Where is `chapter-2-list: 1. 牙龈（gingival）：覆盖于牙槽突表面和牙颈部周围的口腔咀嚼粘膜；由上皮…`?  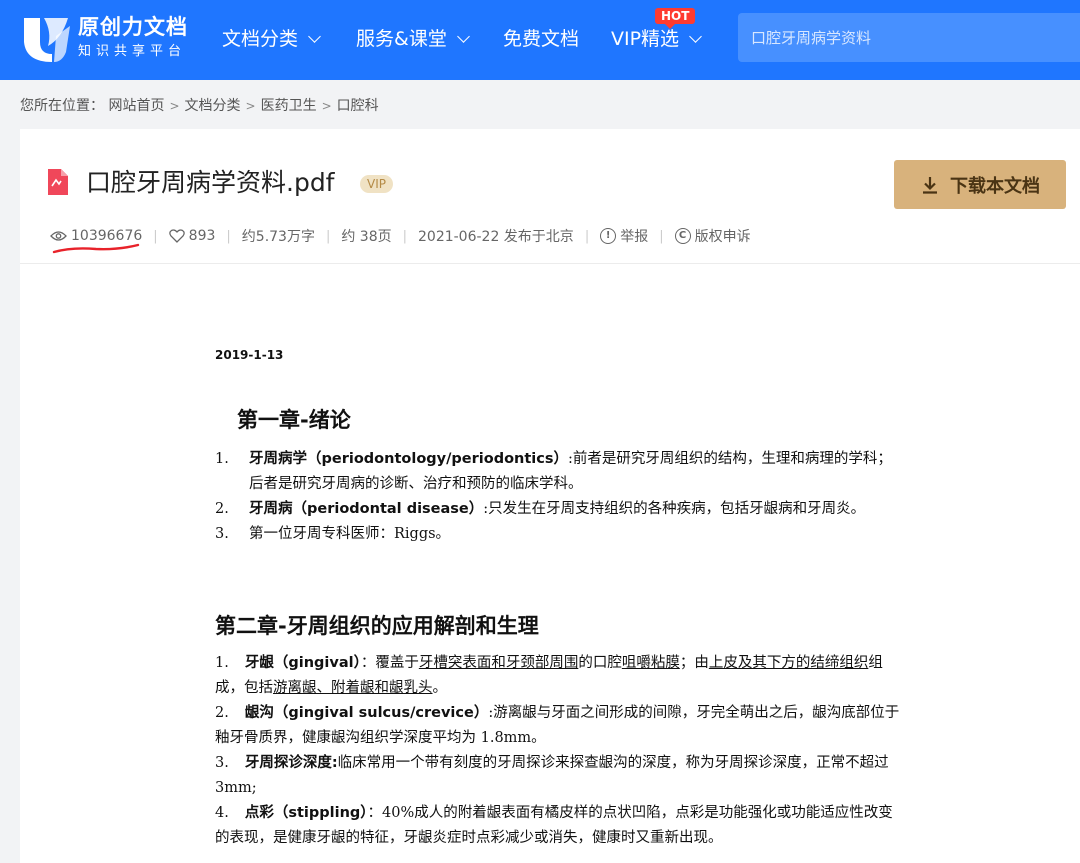
chapter-2-list: 1. 牙龈（gingival）：覆盖于牙槽突表面和牙颈部周围的口腔咀嚼粘膜；由上皮… is located at coordinates (560, 751).